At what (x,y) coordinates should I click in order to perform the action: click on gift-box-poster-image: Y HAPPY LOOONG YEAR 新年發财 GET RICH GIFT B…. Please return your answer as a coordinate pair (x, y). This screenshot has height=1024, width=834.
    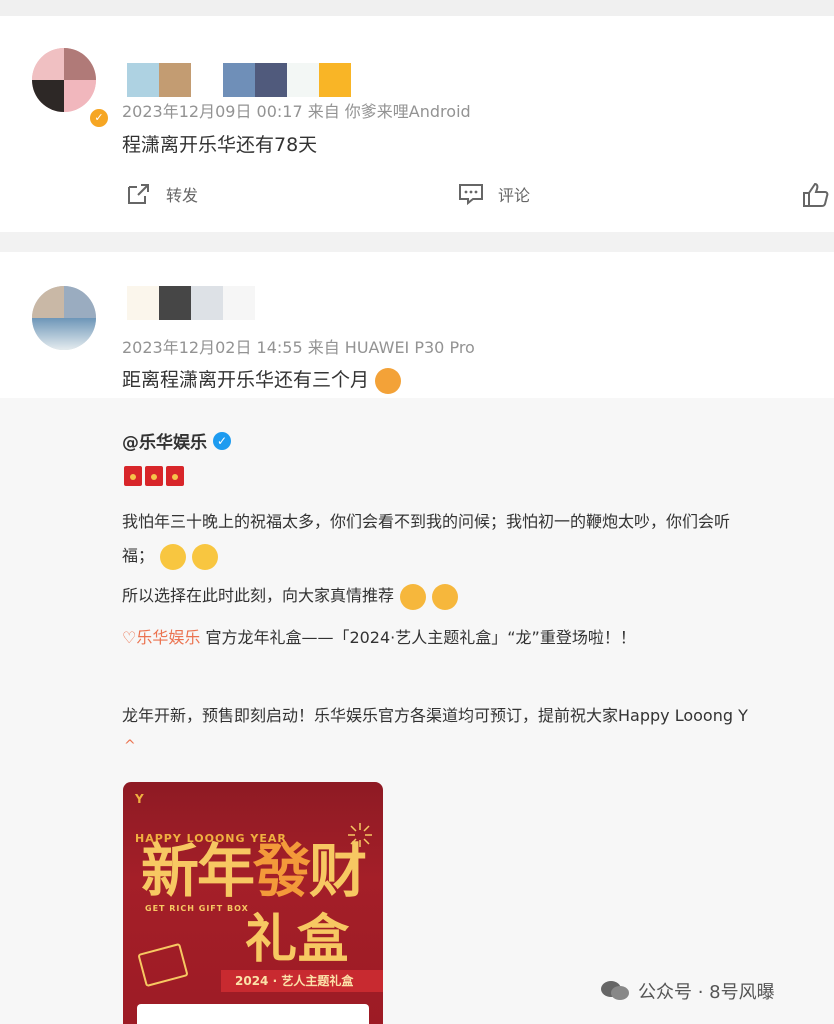
    Looking at the image, I should click on (253, 903).